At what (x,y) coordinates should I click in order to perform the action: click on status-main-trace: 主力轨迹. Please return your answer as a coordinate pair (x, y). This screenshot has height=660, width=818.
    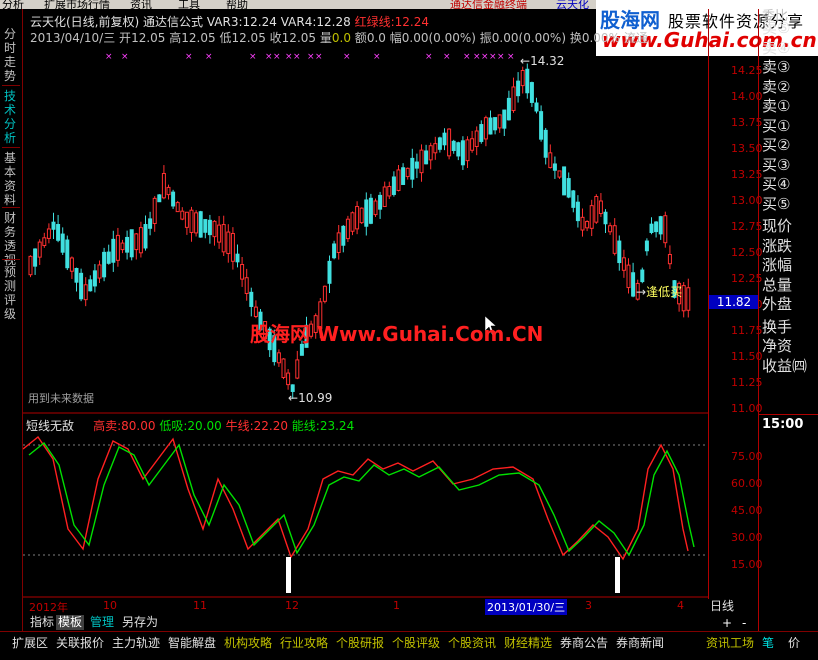
    Looking at the image, I should click on (136, 642).